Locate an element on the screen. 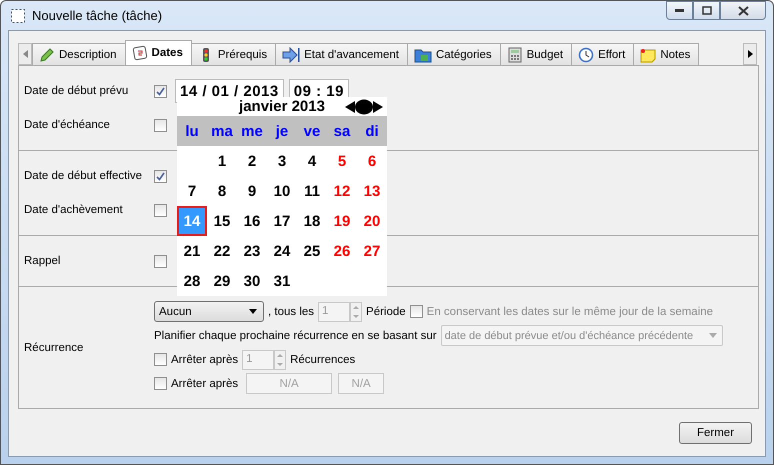 This screenshot has height=465, width=774. weekday-header: di is located at coordinates (372, 131).